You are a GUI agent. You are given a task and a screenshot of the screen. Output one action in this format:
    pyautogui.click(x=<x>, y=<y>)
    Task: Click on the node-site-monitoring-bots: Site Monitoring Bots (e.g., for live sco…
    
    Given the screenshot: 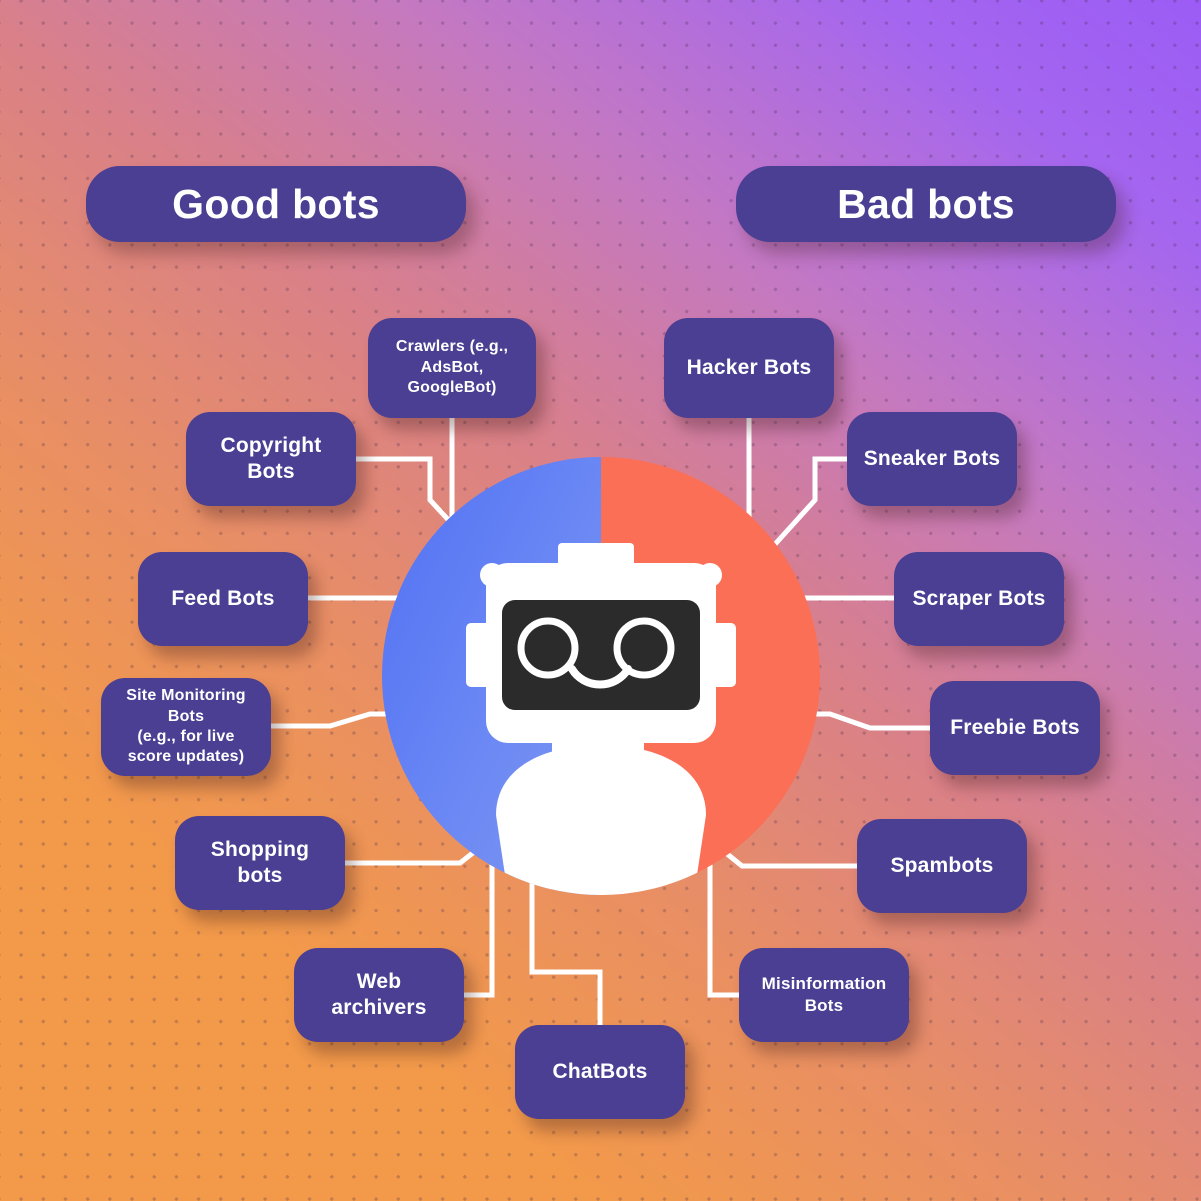 What is the action you would take?
    pyautogui.click(x=186, y=727)
    